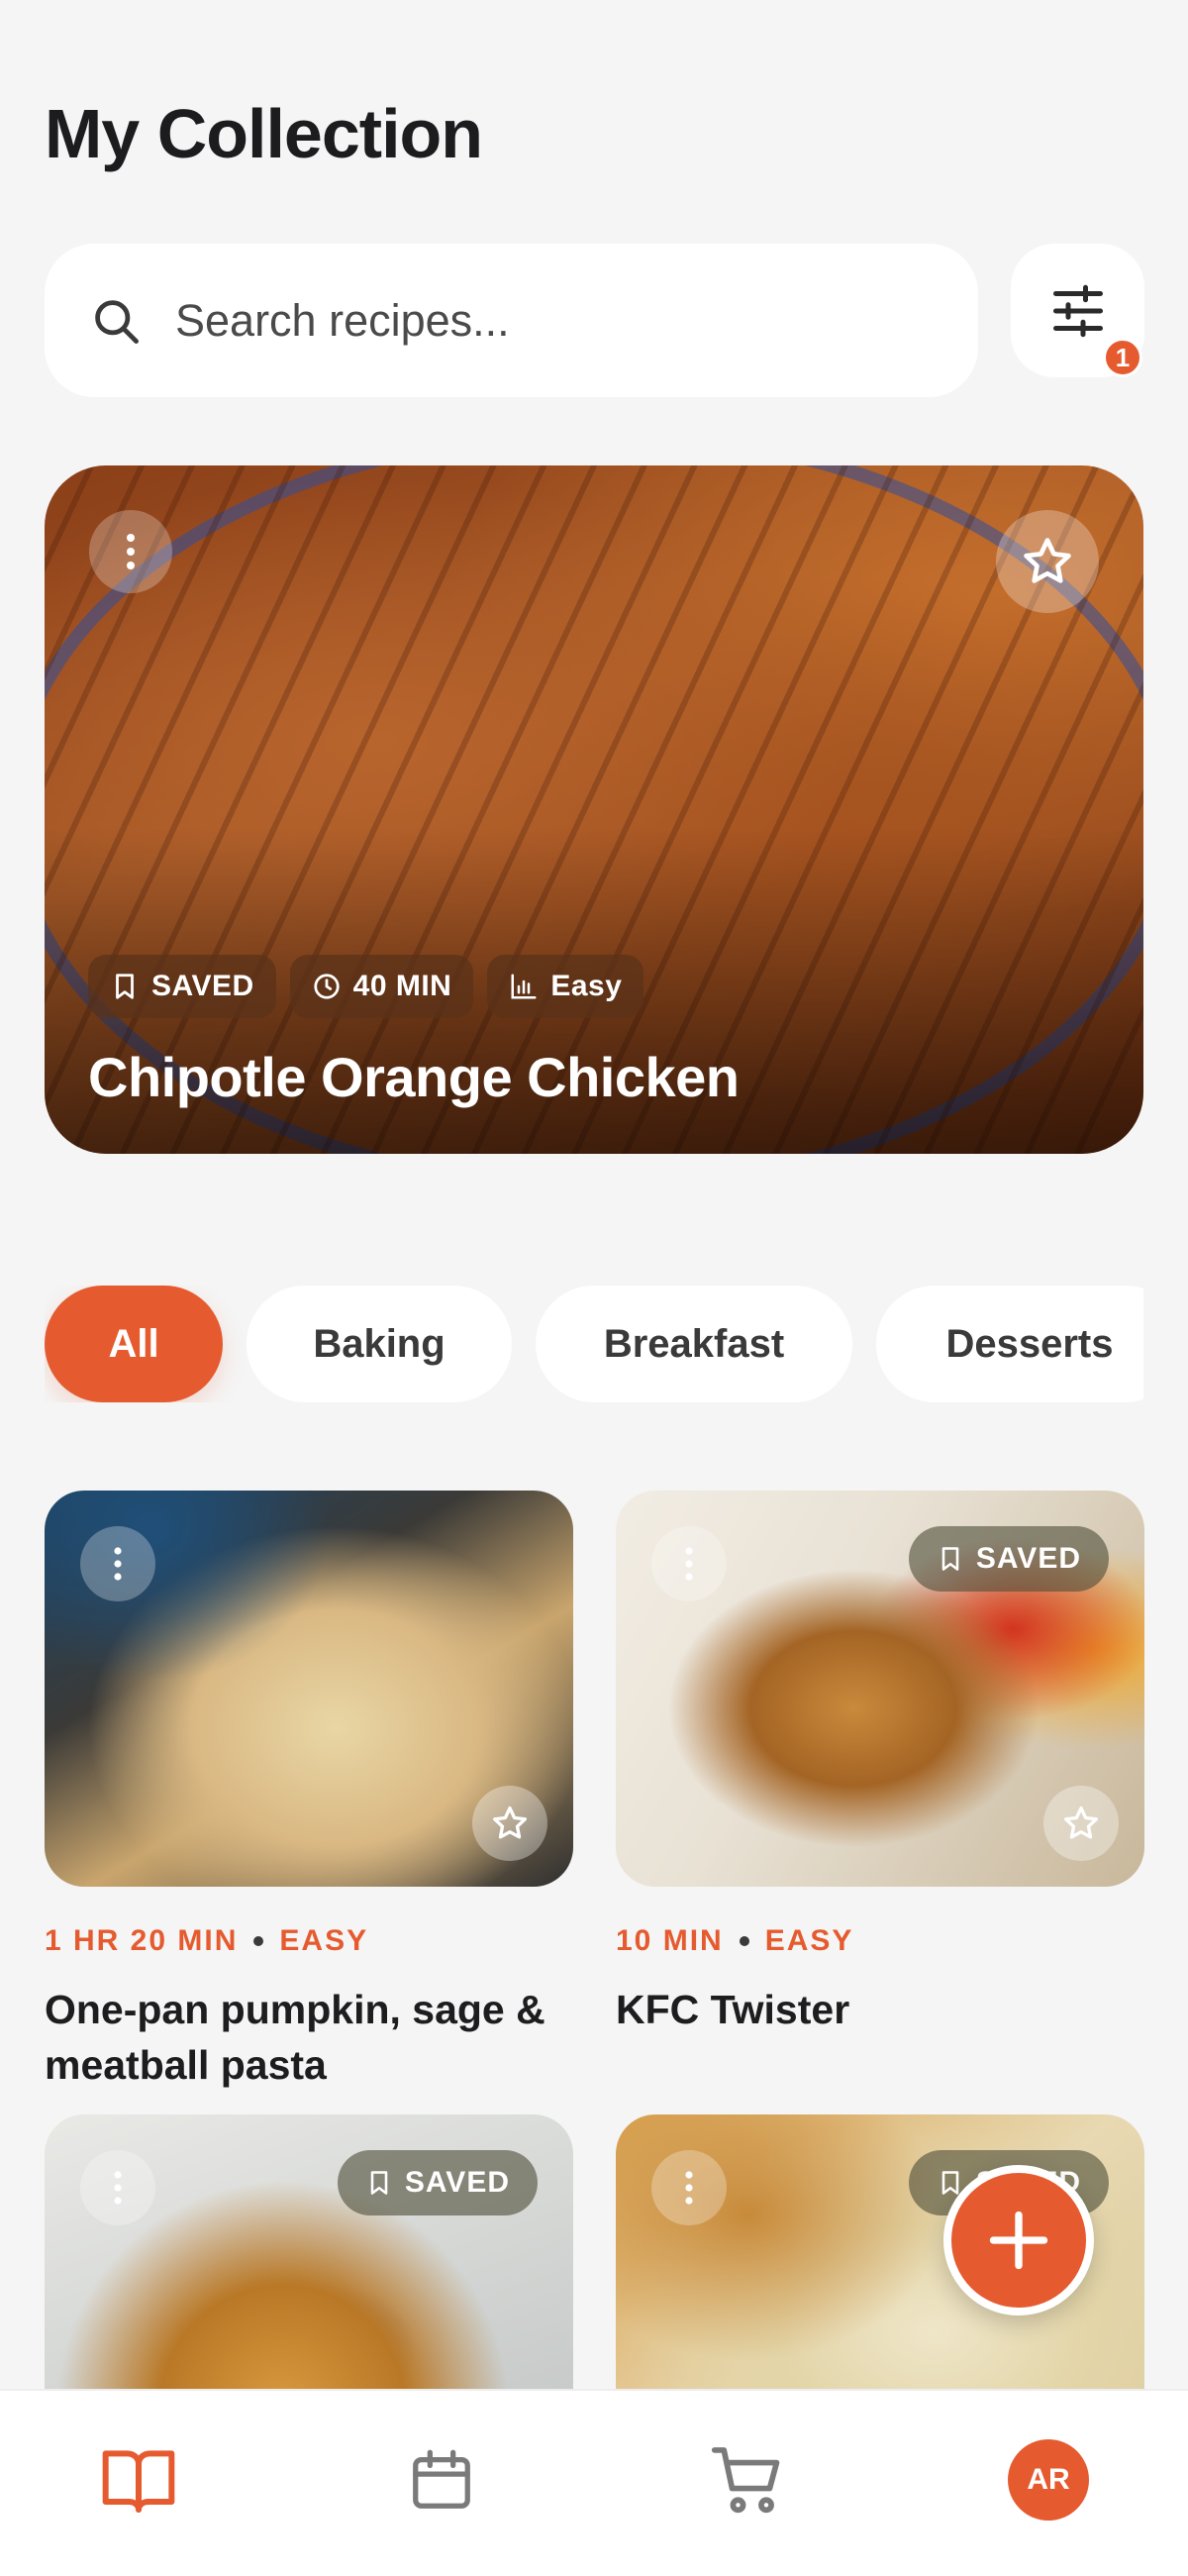  I want to click on add-recipe-button, so click(1018, 2240).